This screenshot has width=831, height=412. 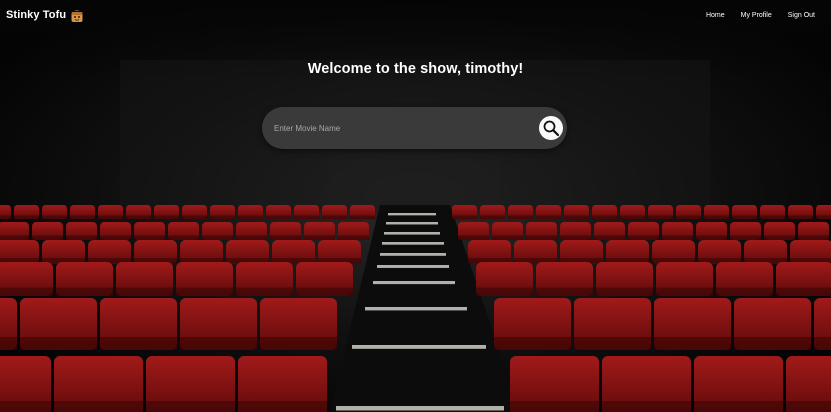 I want to click on navbar: Stinky Tofu Home My Profile Sign Out, so click(x=415, y=15).